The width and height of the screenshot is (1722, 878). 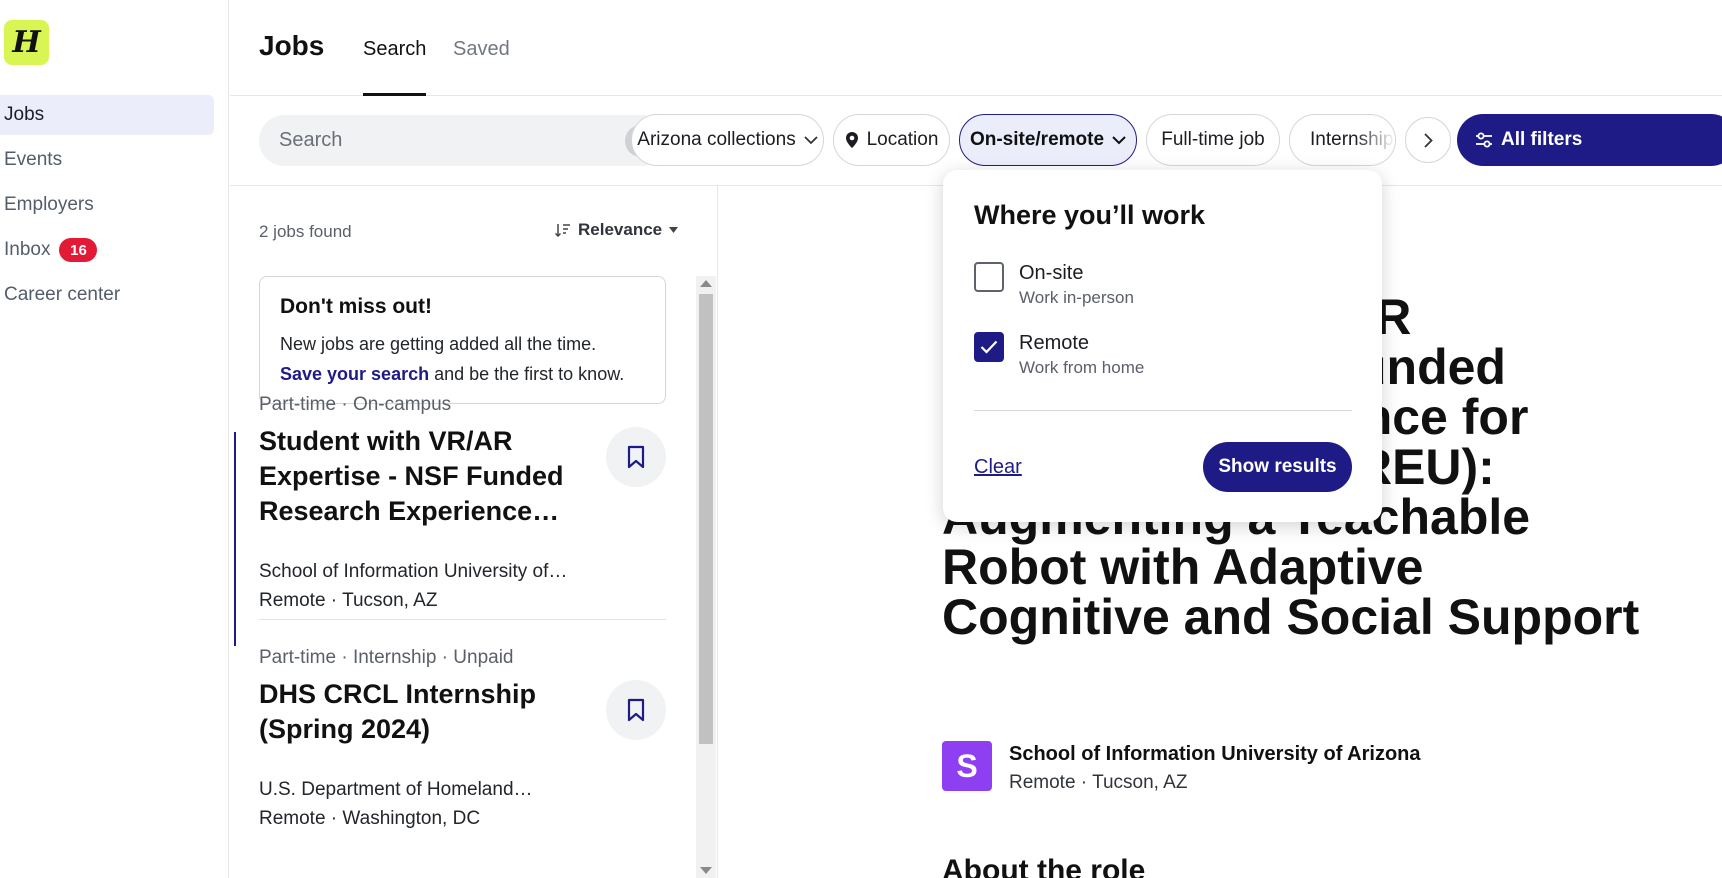 What do you see at coordinates (404, 712) in the screenshot?
I see `job-title: DHS CRCL Internship (Spring 2024)` at bounding box center [404, 712].